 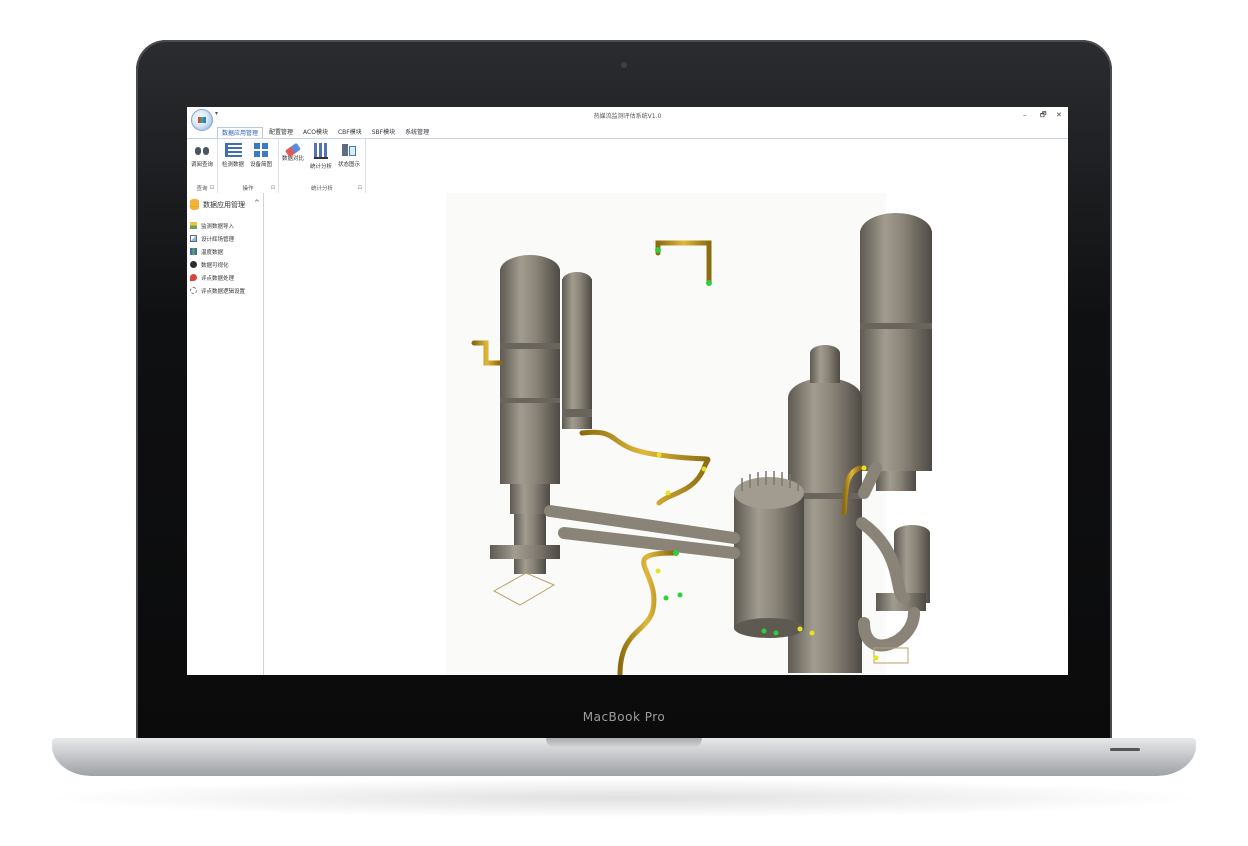 What do you see at coordinates (321, 151) in the screenshot?
I see `bar-chart-icon` at bounding box center [321, 151].